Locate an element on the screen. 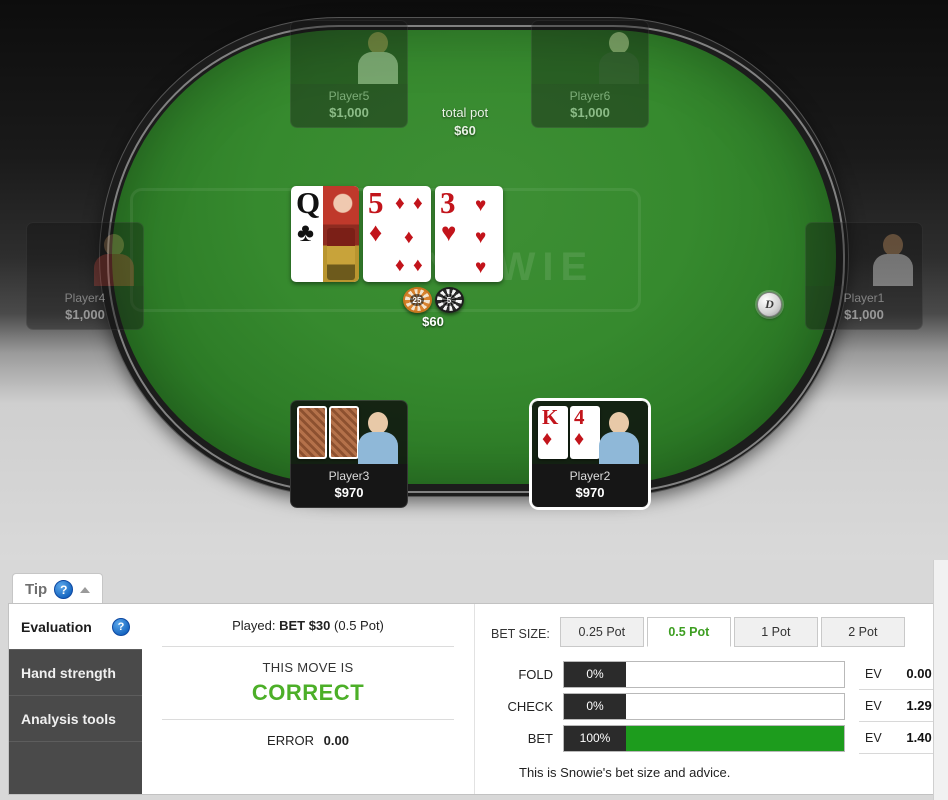 This screenshot has height=800, width=948. error-value: 0.00 is located at coordinates (336, 740).